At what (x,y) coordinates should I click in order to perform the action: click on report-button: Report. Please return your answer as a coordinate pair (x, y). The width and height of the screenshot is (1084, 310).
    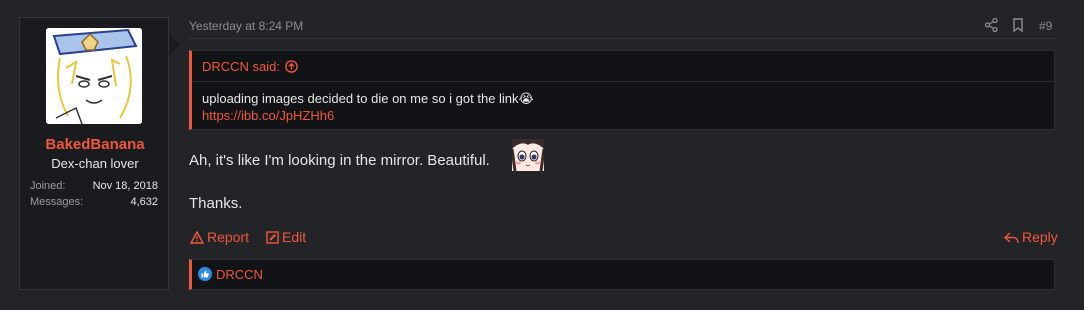
    Looking at the image, I should click on (219, 237).